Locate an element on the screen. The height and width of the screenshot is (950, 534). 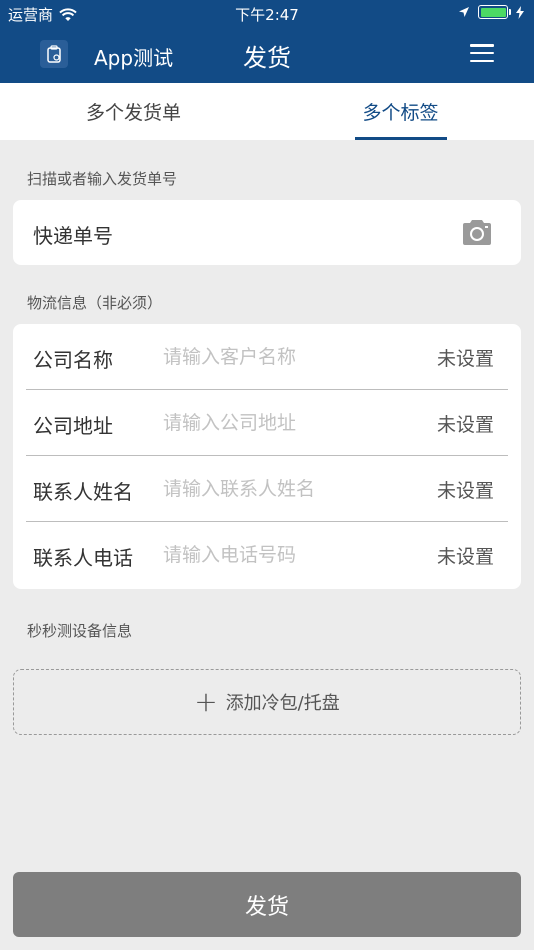
ship-button: 发货 is located at coordinates (267, 904).